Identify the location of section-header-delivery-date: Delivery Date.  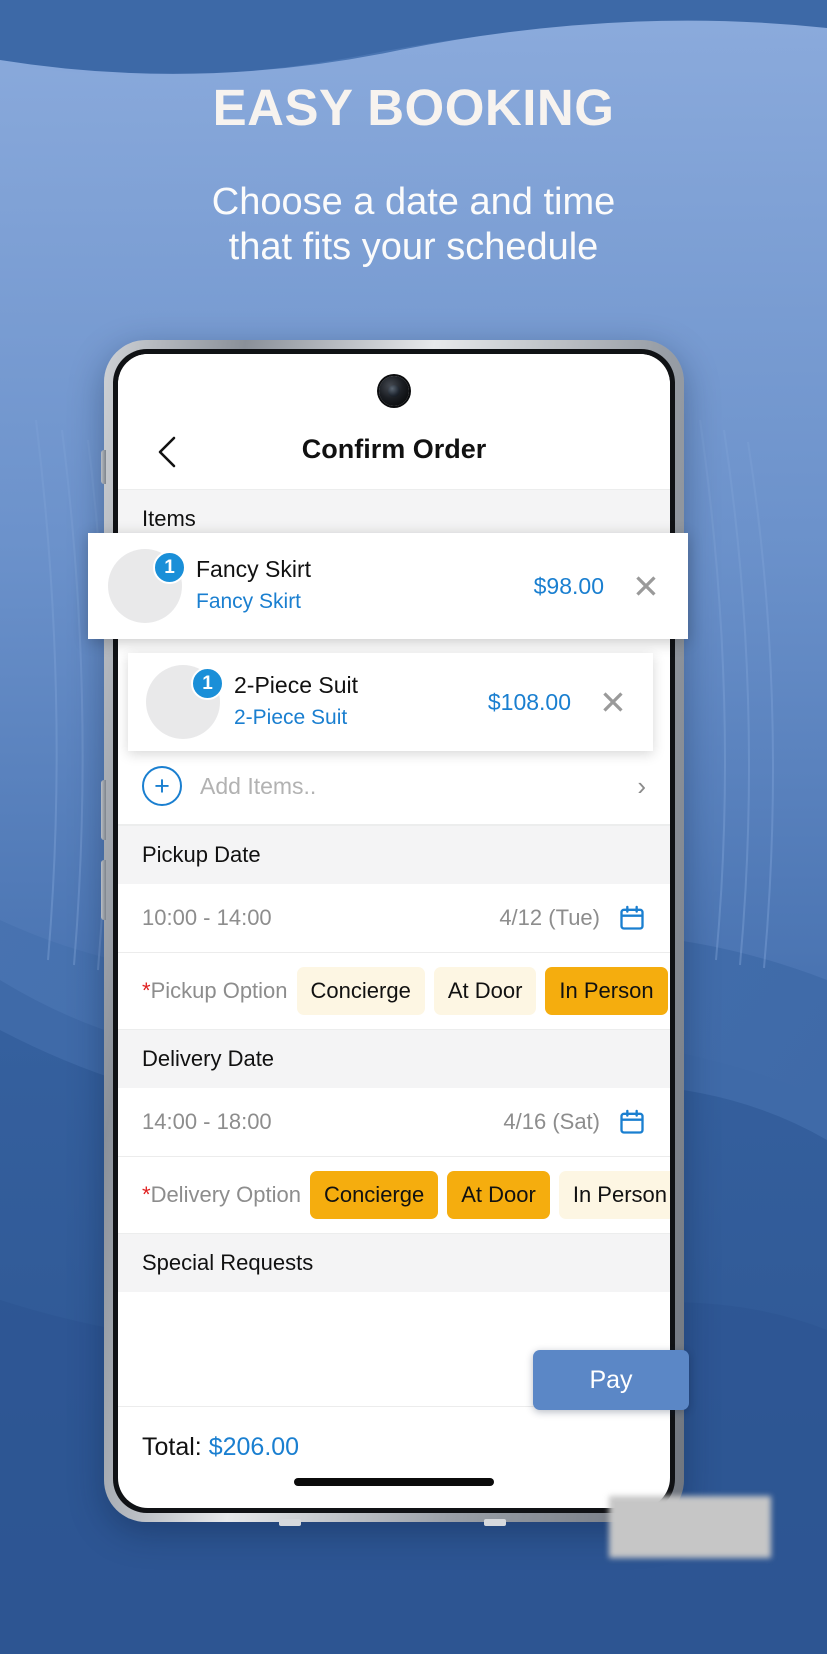
(394, 1058).